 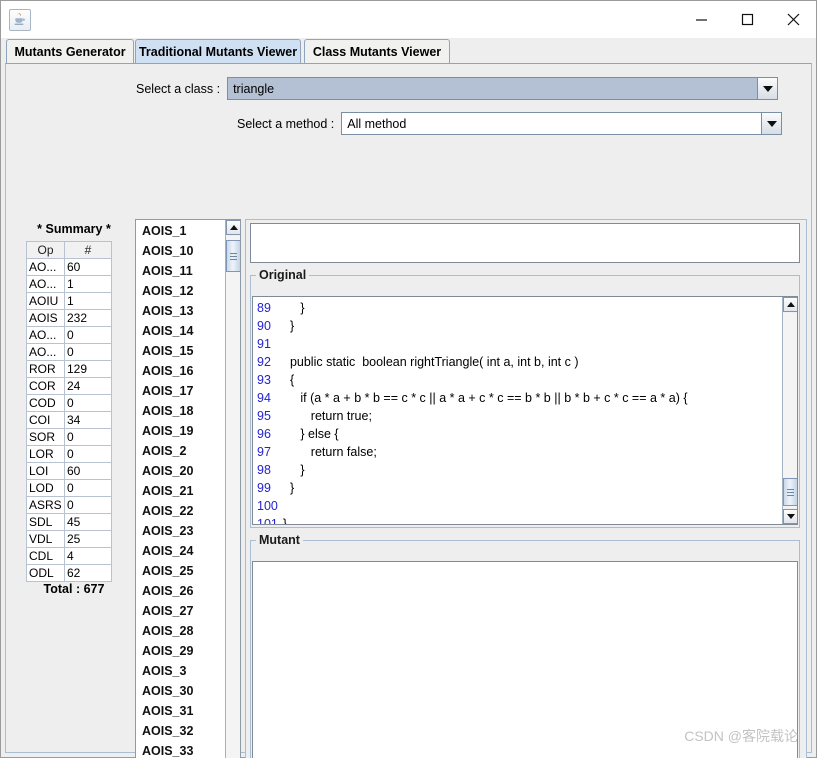 I want to click on method-combobox: All method, so click(x=562, y=123).